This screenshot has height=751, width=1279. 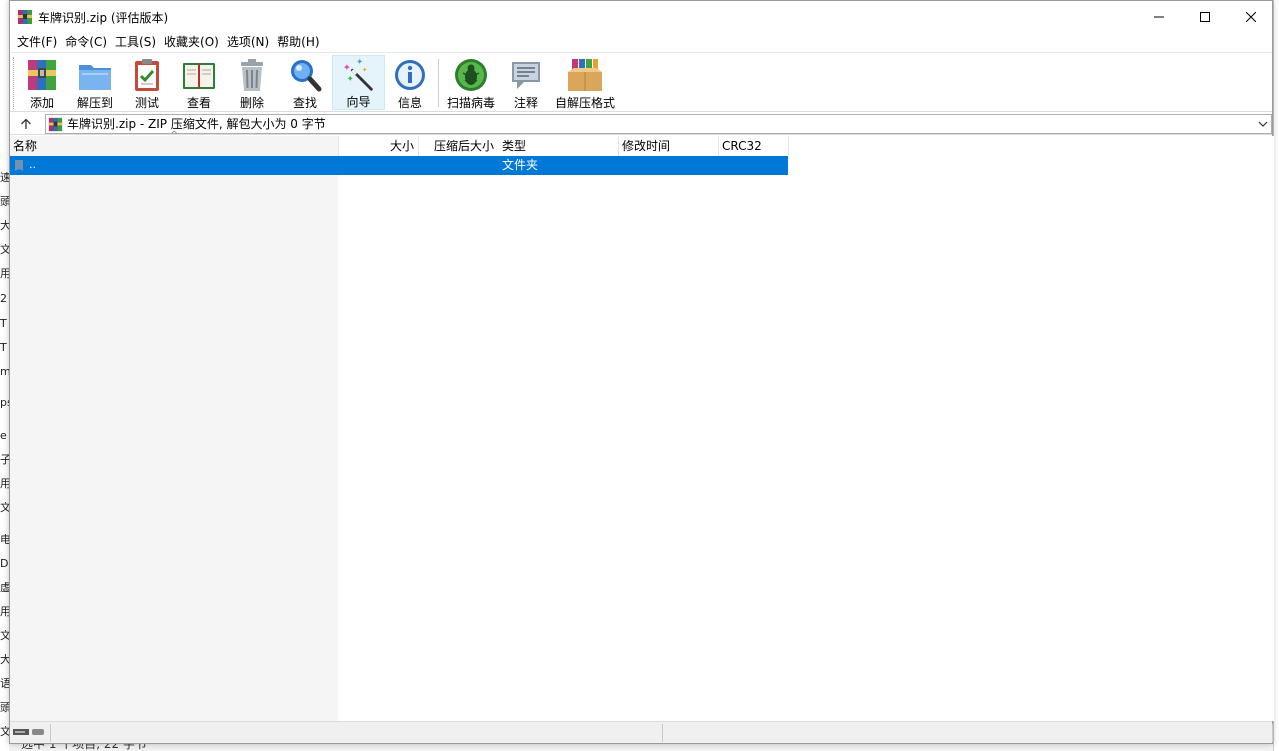 What do you see at coordinates (25, 17) in the screenshot?
I see `winrar-app-icon` at bounding box center [25, 17].